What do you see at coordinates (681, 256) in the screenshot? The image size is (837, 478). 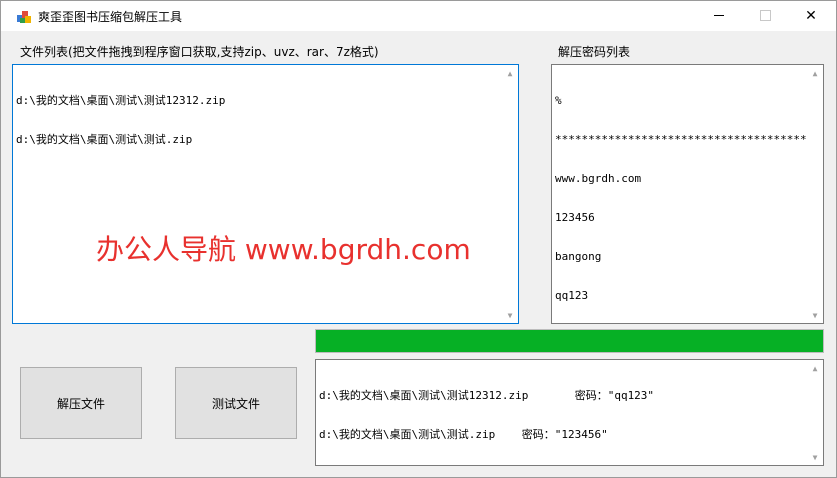 I see `password-item: bangong` at bounding box center [681, 256].